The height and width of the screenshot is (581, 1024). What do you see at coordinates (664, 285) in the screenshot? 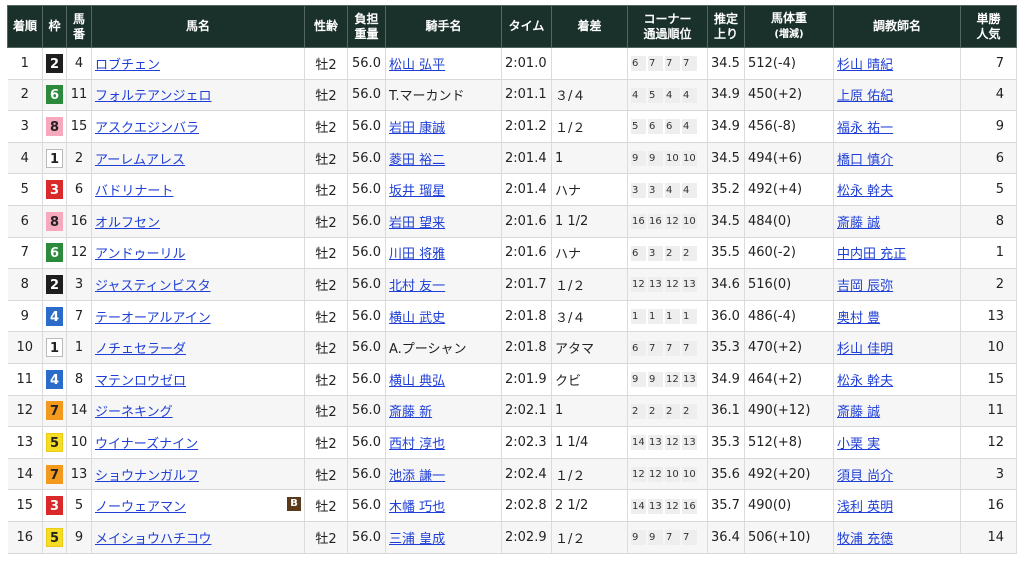
I see `corner-positions: 12 13 12 13` at bounding box center [664, 285].